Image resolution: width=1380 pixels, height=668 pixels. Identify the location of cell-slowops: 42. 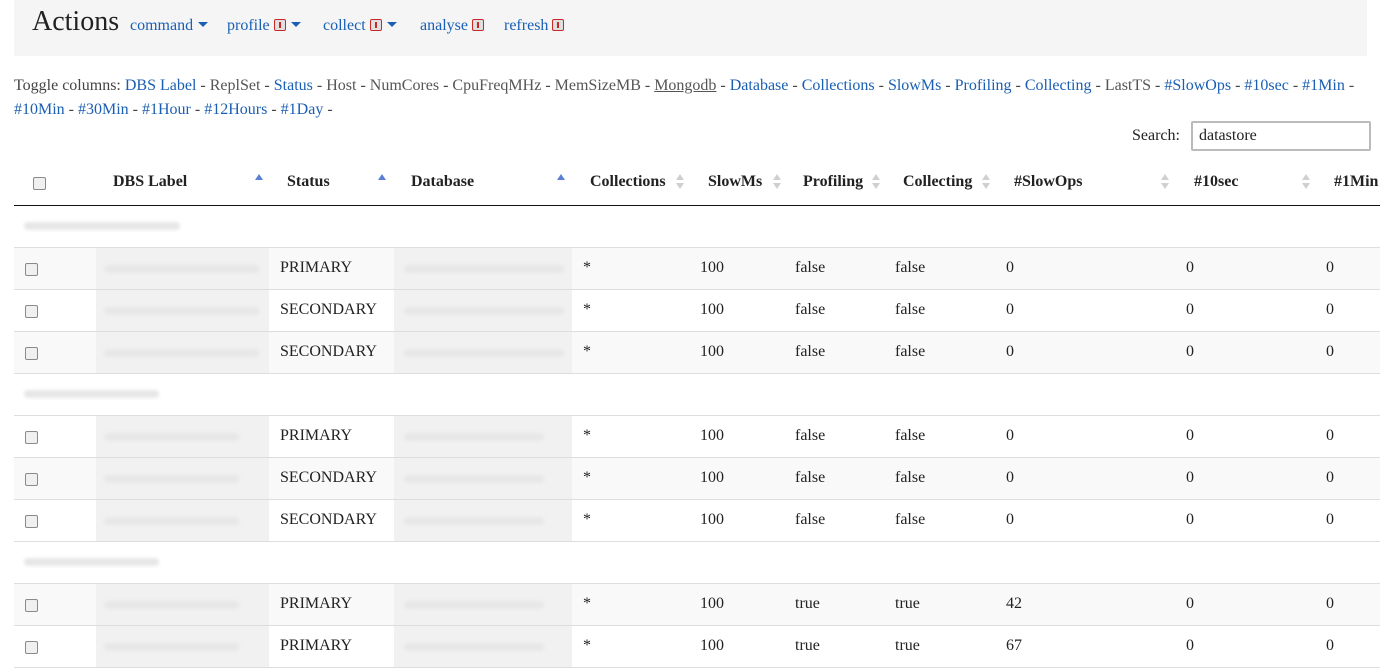
(1014, 603).